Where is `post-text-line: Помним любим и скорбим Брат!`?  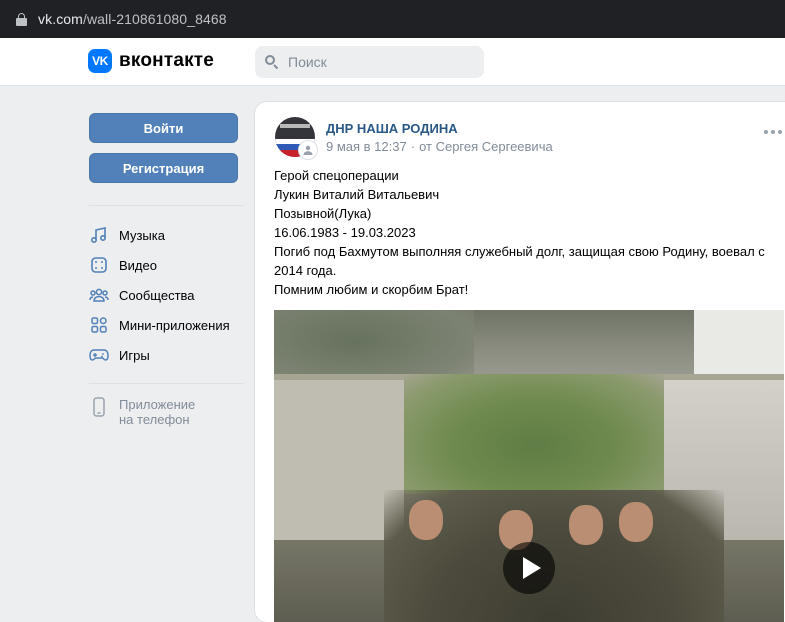 post-text-line: Помним любим и скорбим Брат! is located at coordinates (371, 289).